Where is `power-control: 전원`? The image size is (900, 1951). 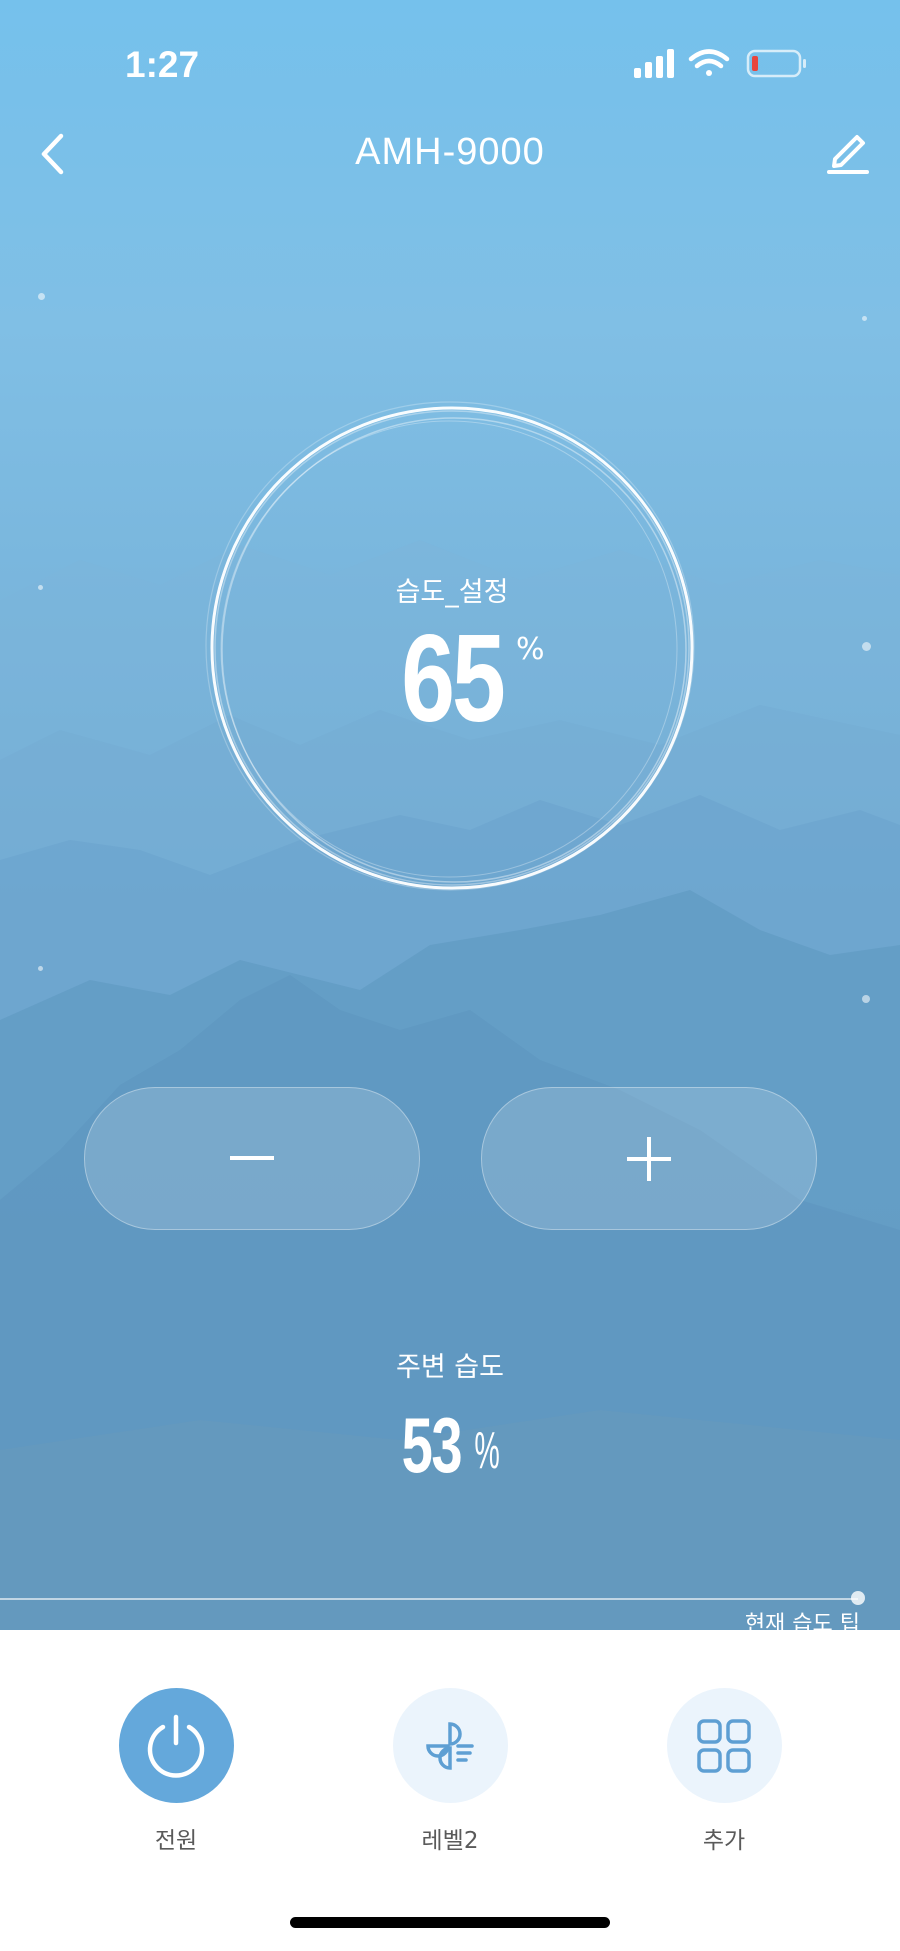 power-control: 전원 is located at coordinates (176, 1771).